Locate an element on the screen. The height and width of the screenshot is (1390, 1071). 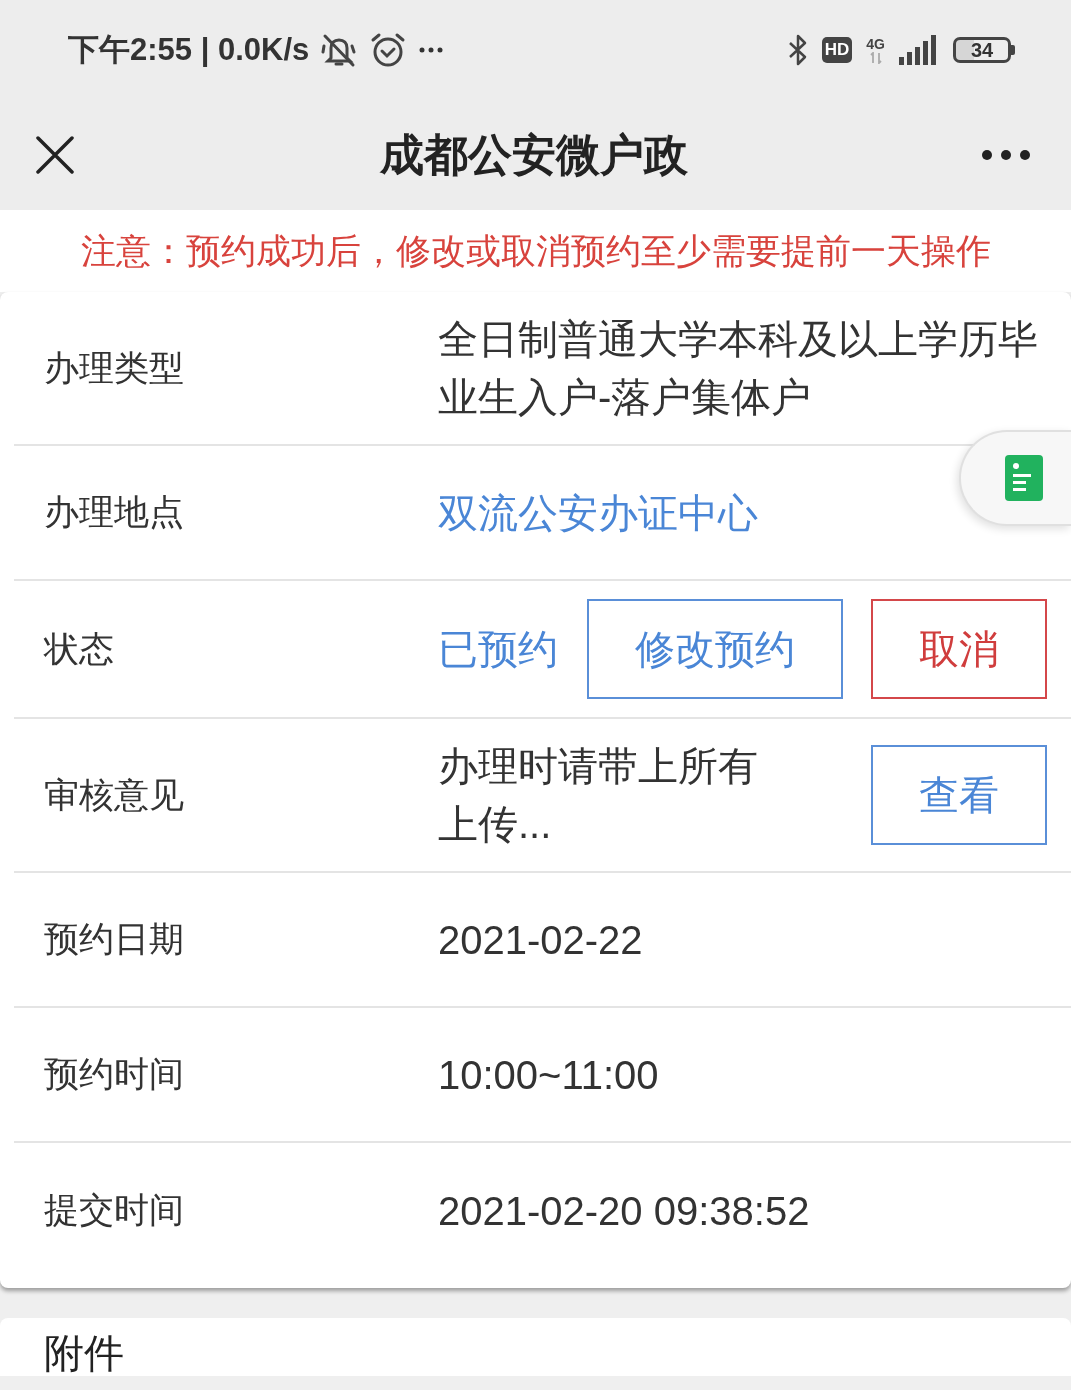
detail-label: 预约时间 is located at coordinates (114, 1074).